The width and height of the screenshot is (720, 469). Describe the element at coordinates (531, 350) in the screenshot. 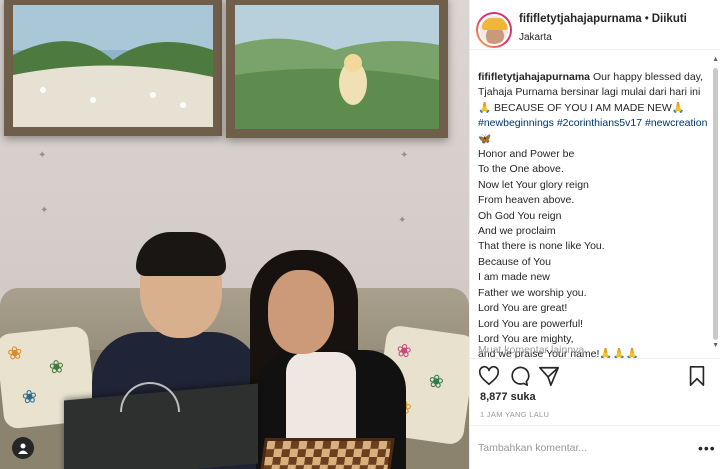

I see `load-more-comments-link: Muat komentar lainnya` at that location.